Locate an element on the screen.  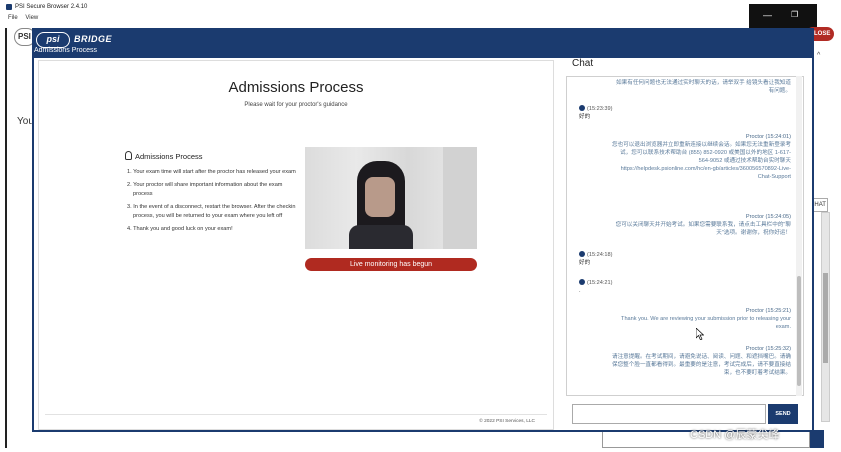
chat-input is located at coordinates (669, 414).